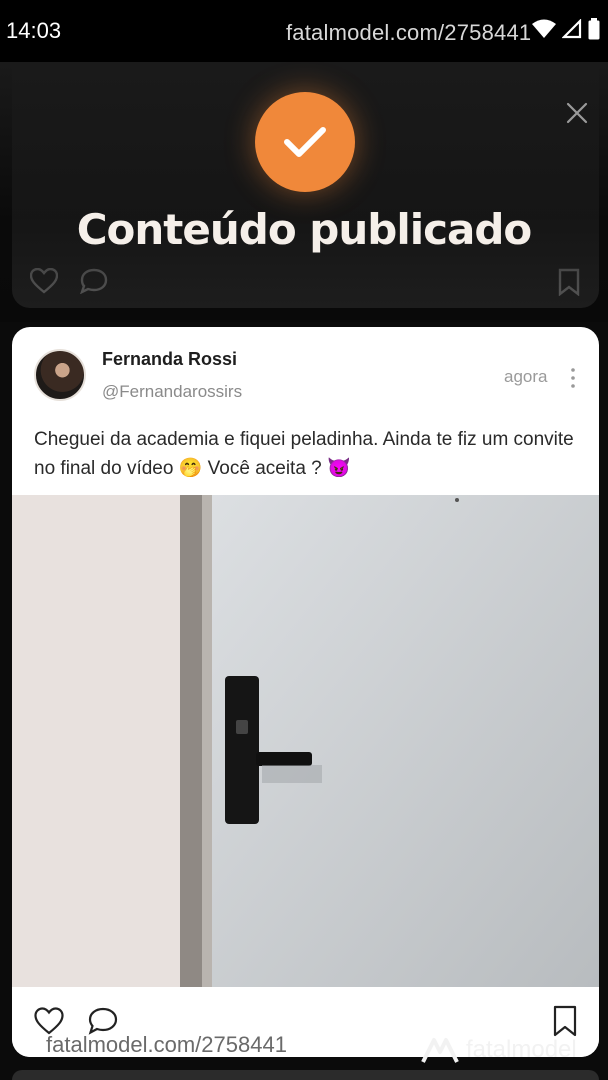  What do you see at coordinates (169, 359) in the screenshot?
I see `author-name: Fernanda Rossi` at bounding box center [169, 359].